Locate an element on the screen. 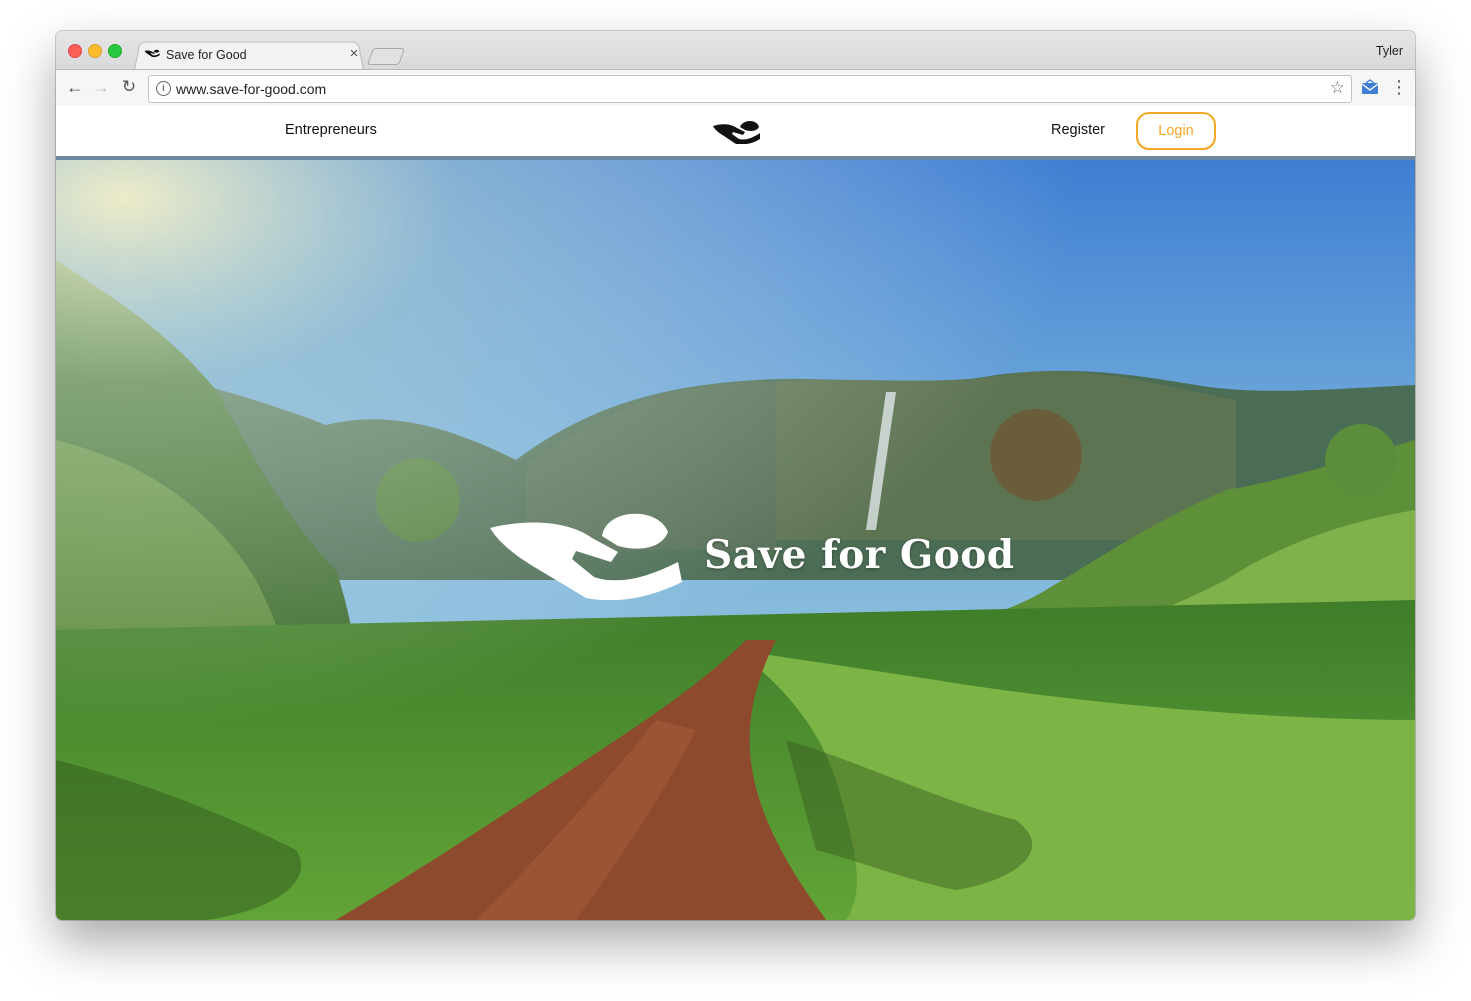 Image resolution: width=1471 pixels, height=1001 pixels. tab-strip: Save for Good × Tyler is located at coordinates (735, 50).